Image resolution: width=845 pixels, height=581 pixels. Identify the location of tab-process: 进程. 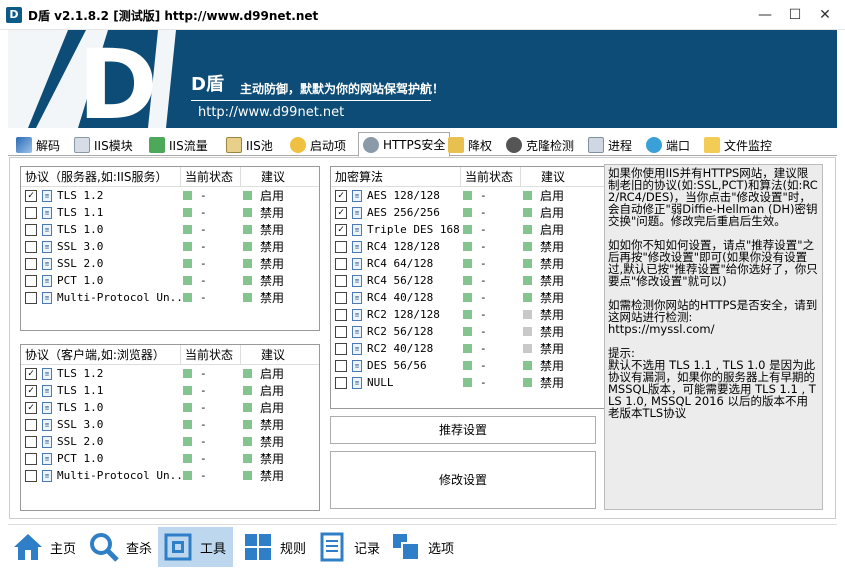
(610, 145).